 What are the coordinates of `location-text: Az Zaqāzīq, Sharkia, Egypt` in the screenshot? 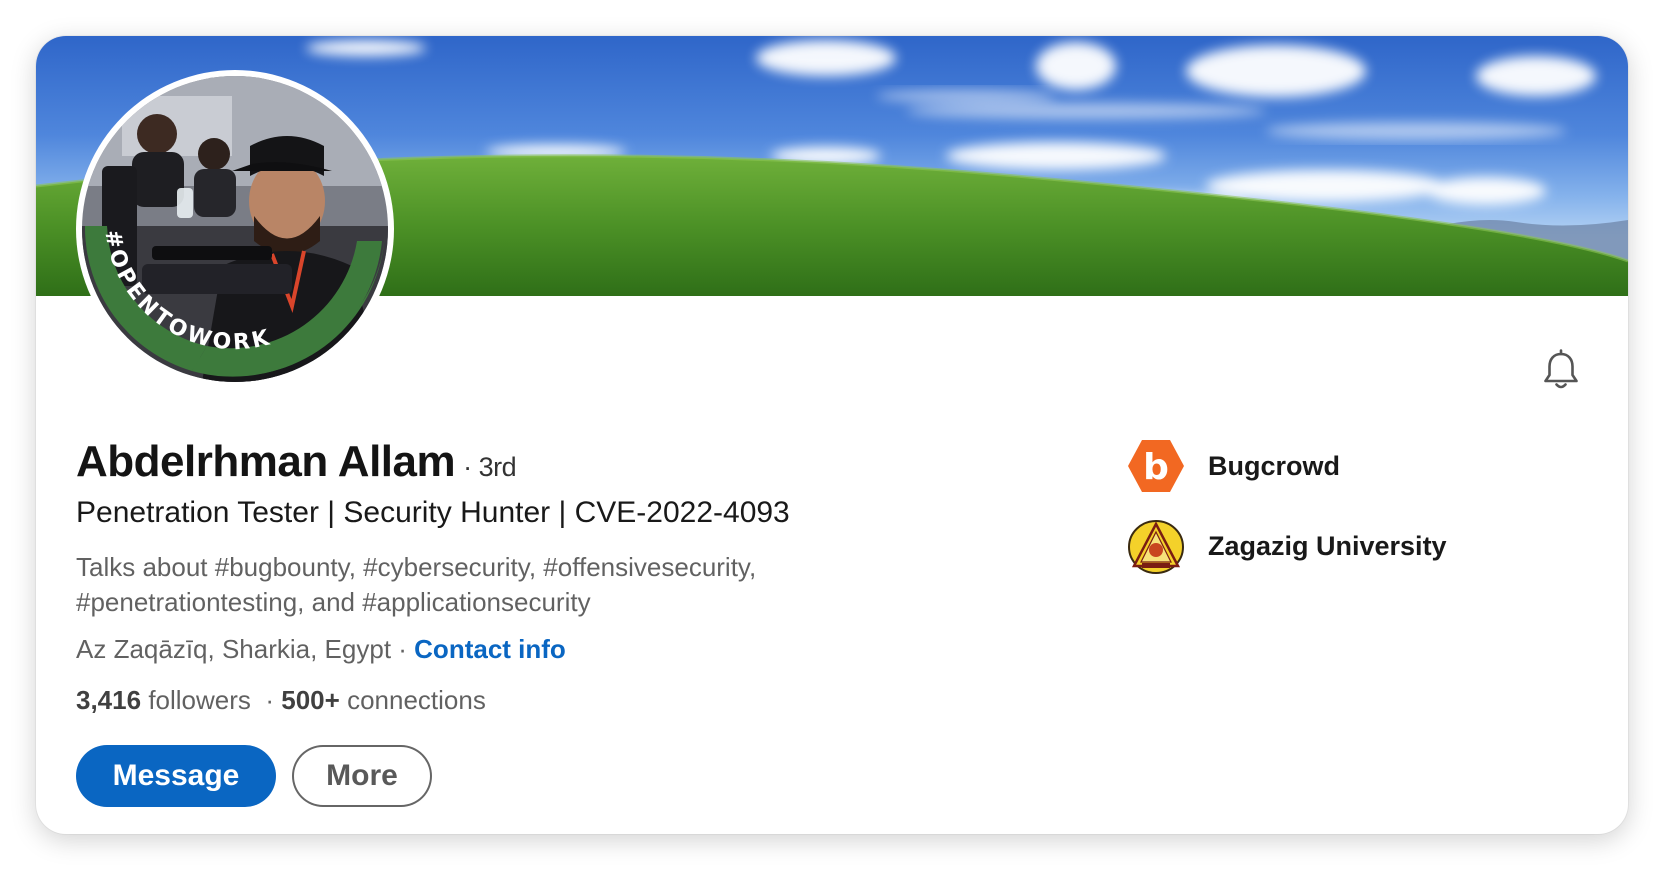 It's located at (234, 649).